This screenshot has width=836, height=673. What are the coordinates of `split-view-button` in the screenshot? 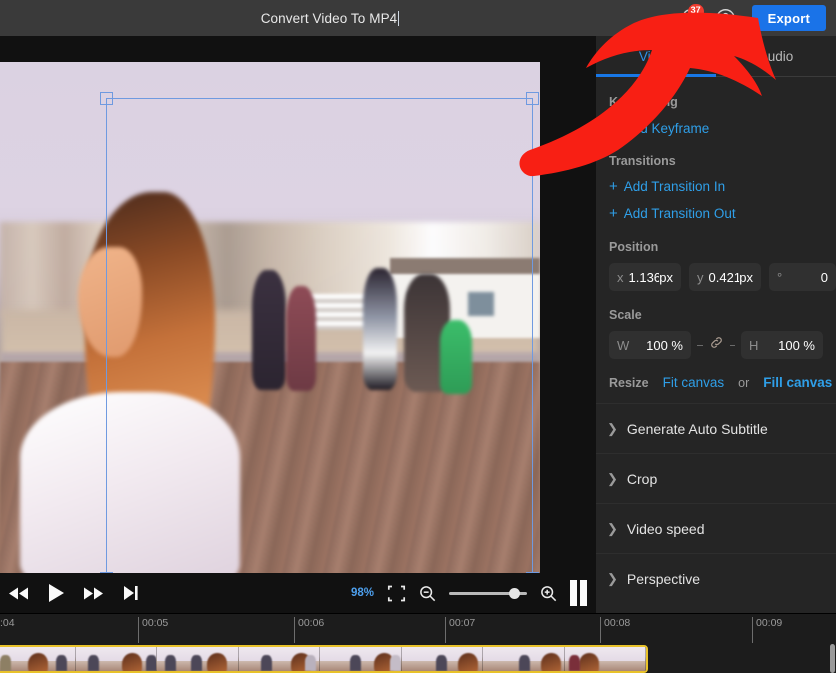 It's located at (578, 593).